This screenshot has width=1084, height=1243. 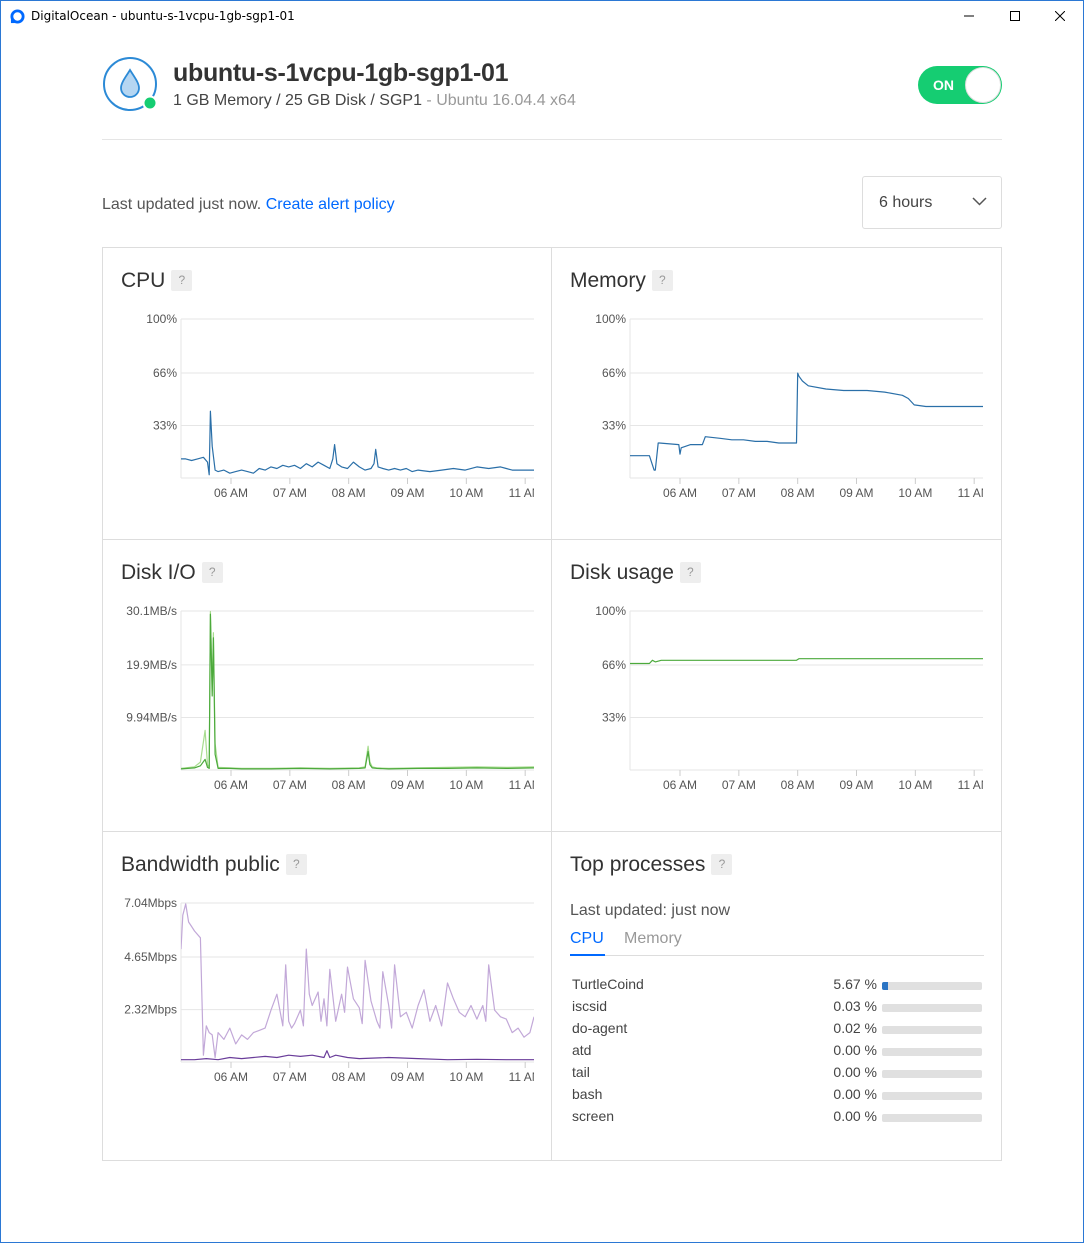 What do you see at coordinates (638, 864) in the screenshot?
I see `panel-title-text: Top processes` at bounding box center [638, 864].